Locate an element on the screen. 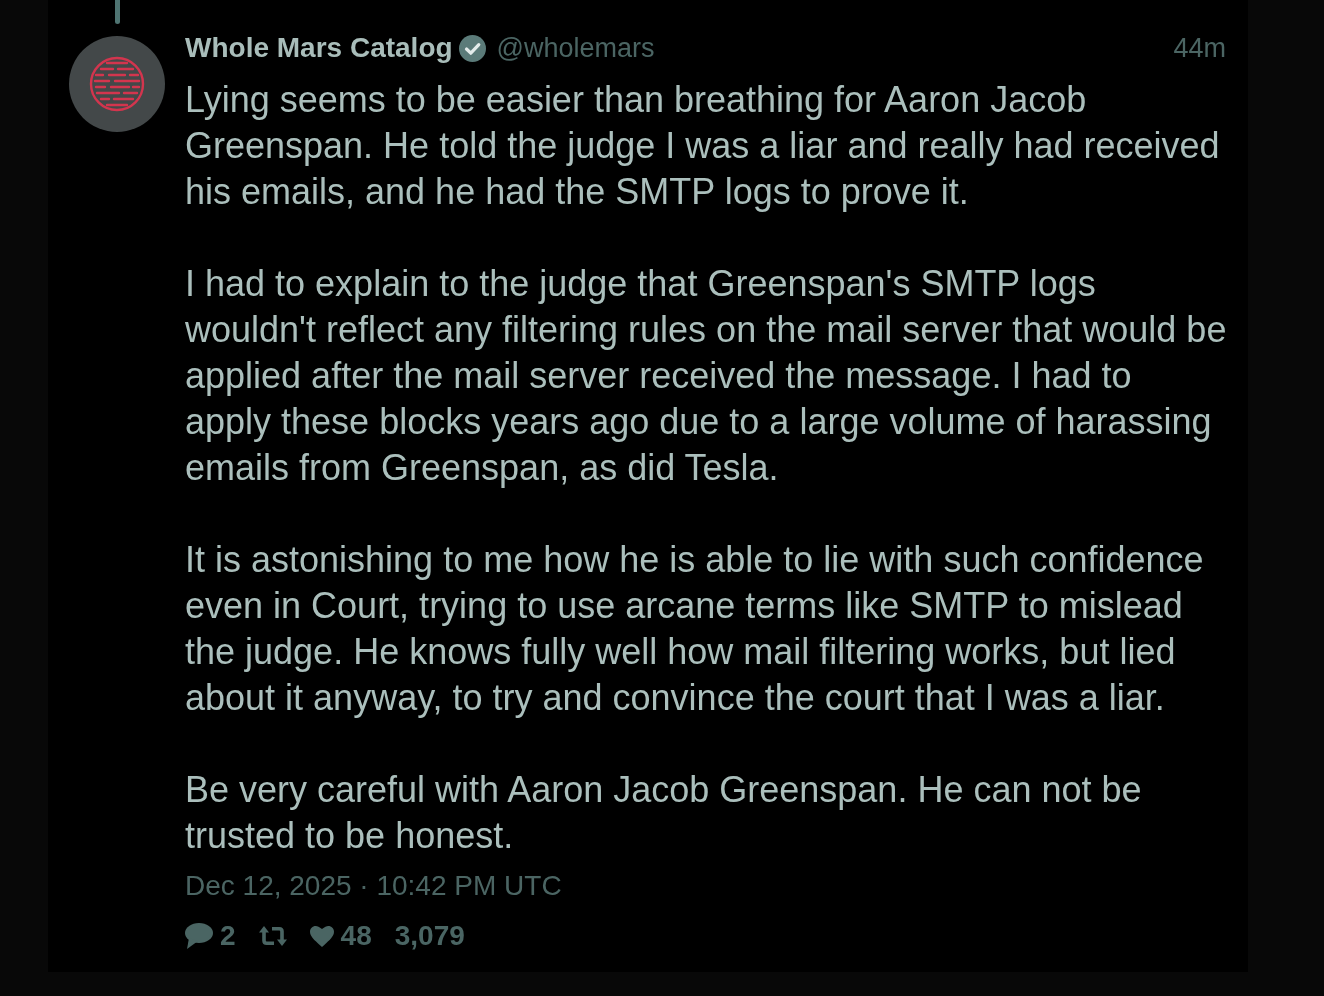  retweet-button is located at coordinates (272, 936).